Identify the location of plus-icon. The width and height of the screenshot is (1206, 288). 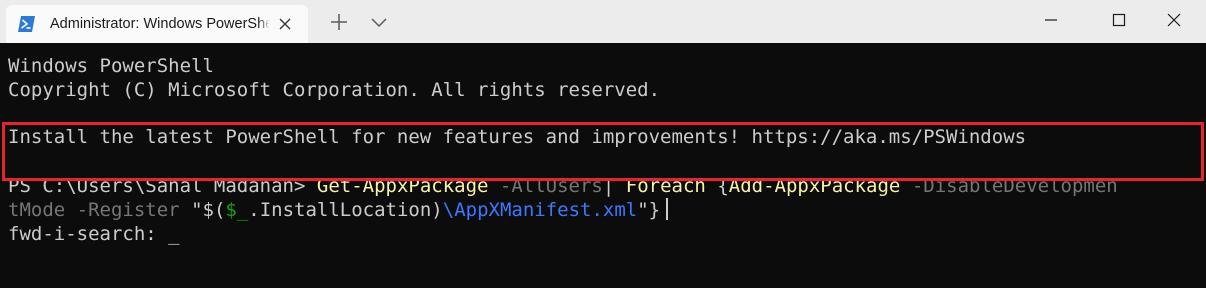
(339, 22).